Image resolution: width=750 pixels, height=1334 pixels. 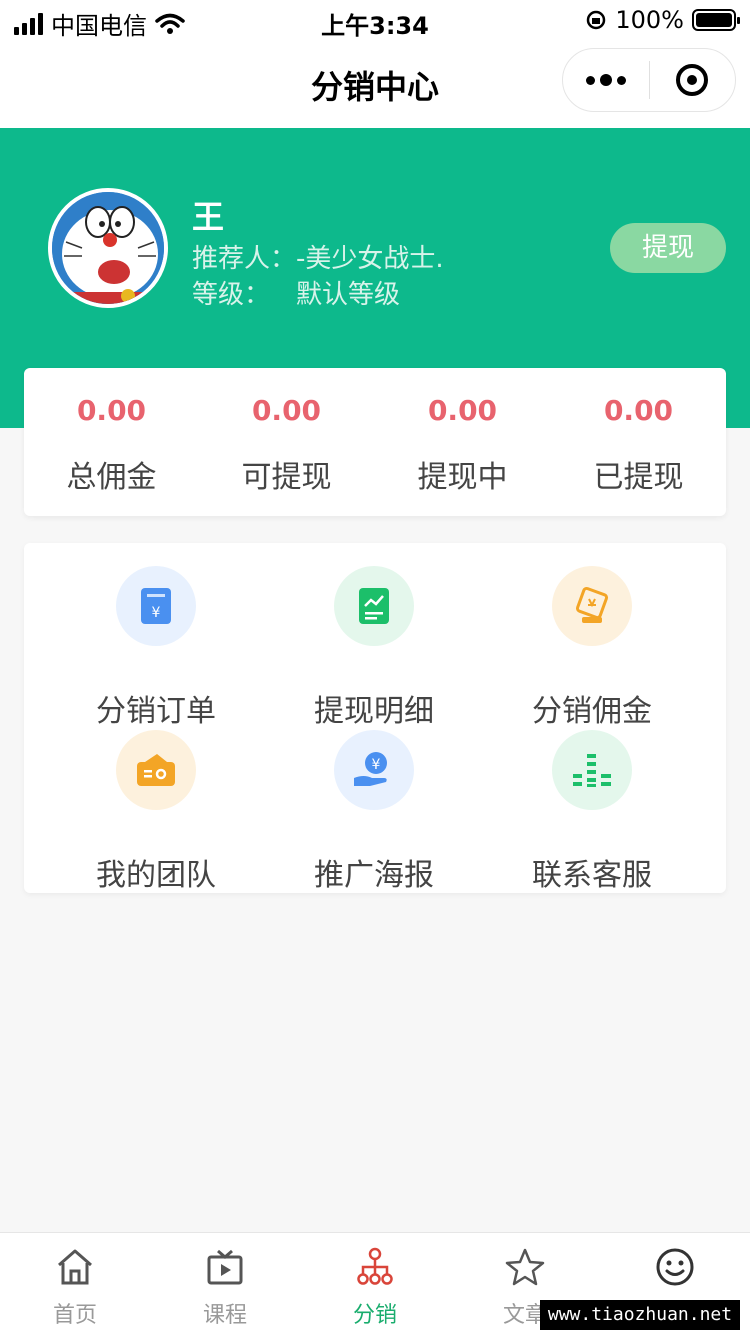 I want to click on stat-label: 可提现, so click(x=286, y=477).